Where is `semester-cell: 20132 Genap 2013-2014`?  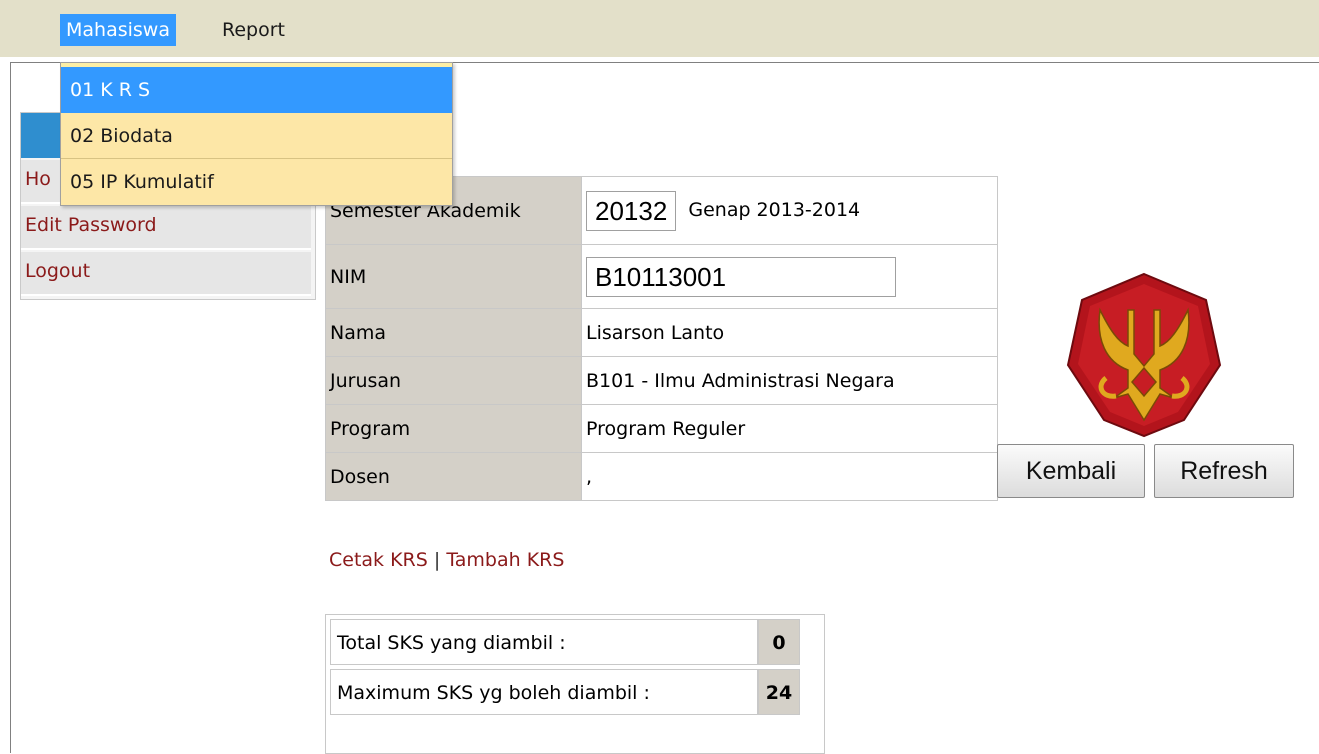 semester-cell: 20132 Genap 2013-2014 is located at coordinates (789, 210).